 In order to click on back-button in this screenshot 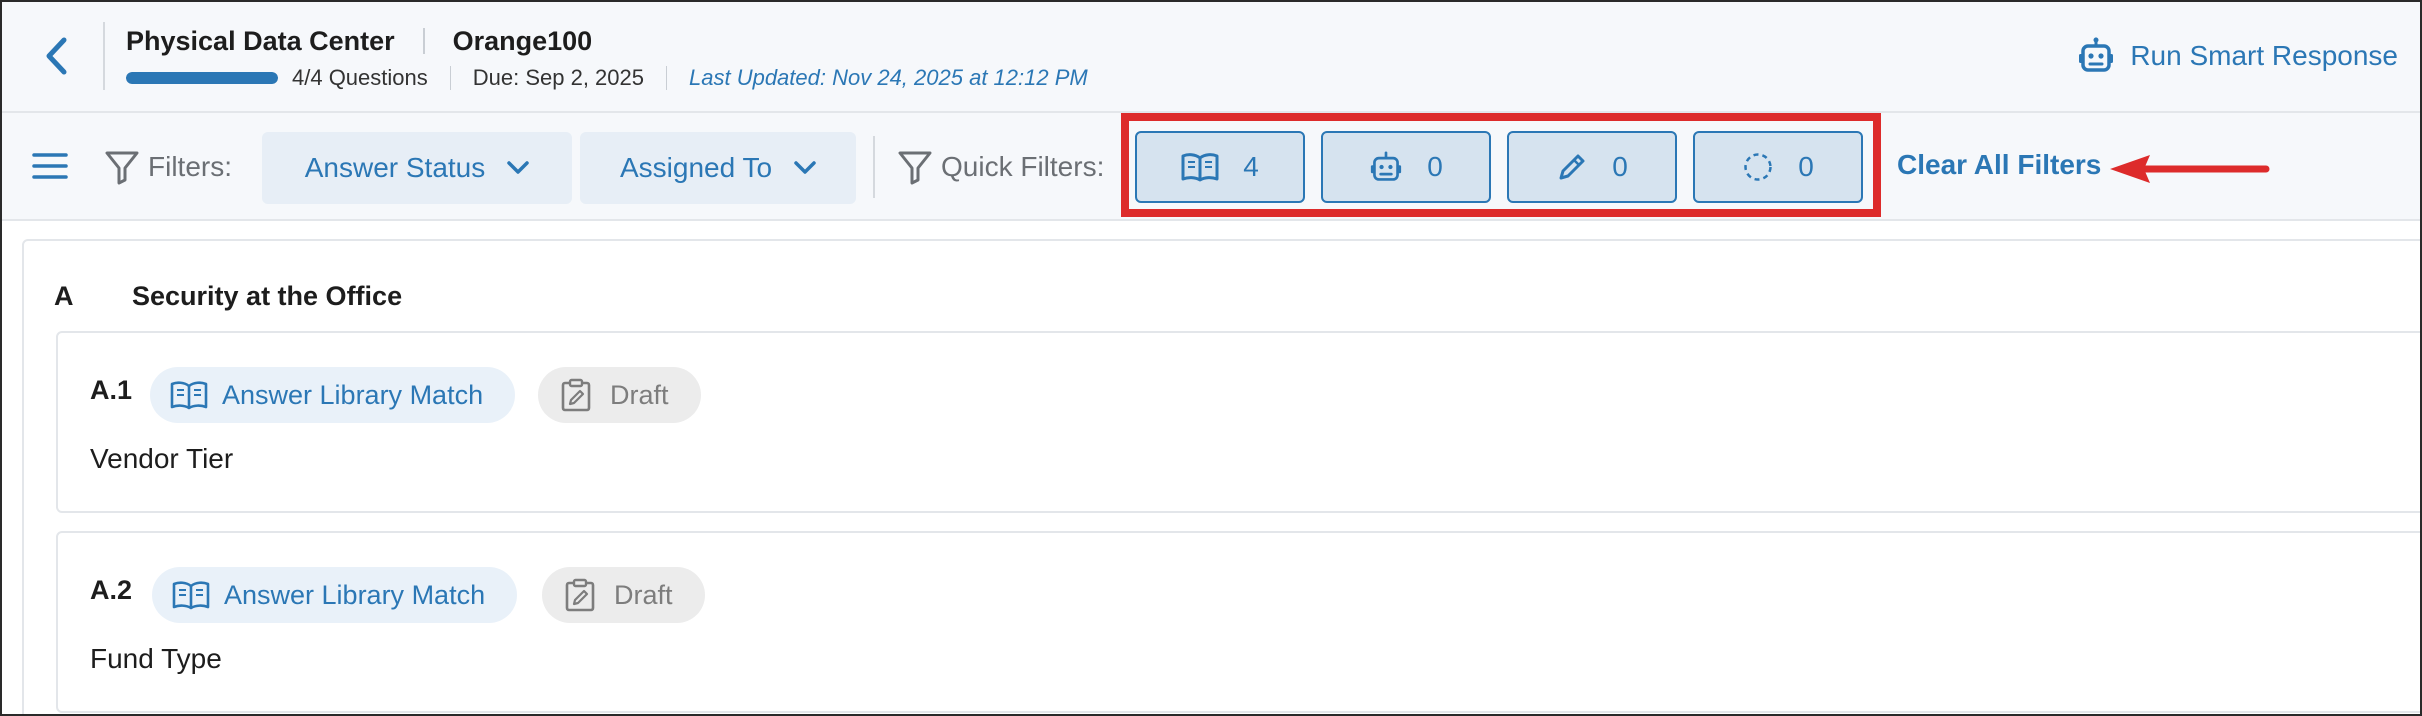, I will do `click(56, 56)`.